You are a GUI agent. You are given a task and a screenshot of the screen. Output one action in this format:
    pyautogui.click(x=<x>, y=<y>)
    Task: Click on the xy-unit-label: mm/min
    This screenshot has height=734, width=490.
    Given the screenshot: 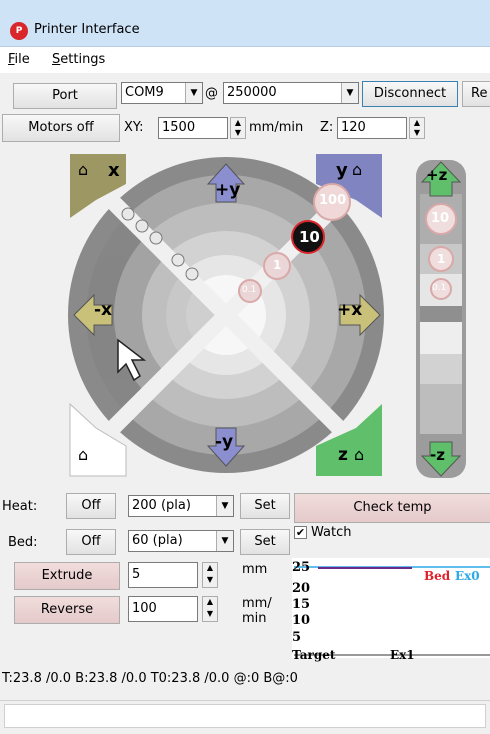 What is the action you would take?
    pyautogui.click(x=276, y=127)
    